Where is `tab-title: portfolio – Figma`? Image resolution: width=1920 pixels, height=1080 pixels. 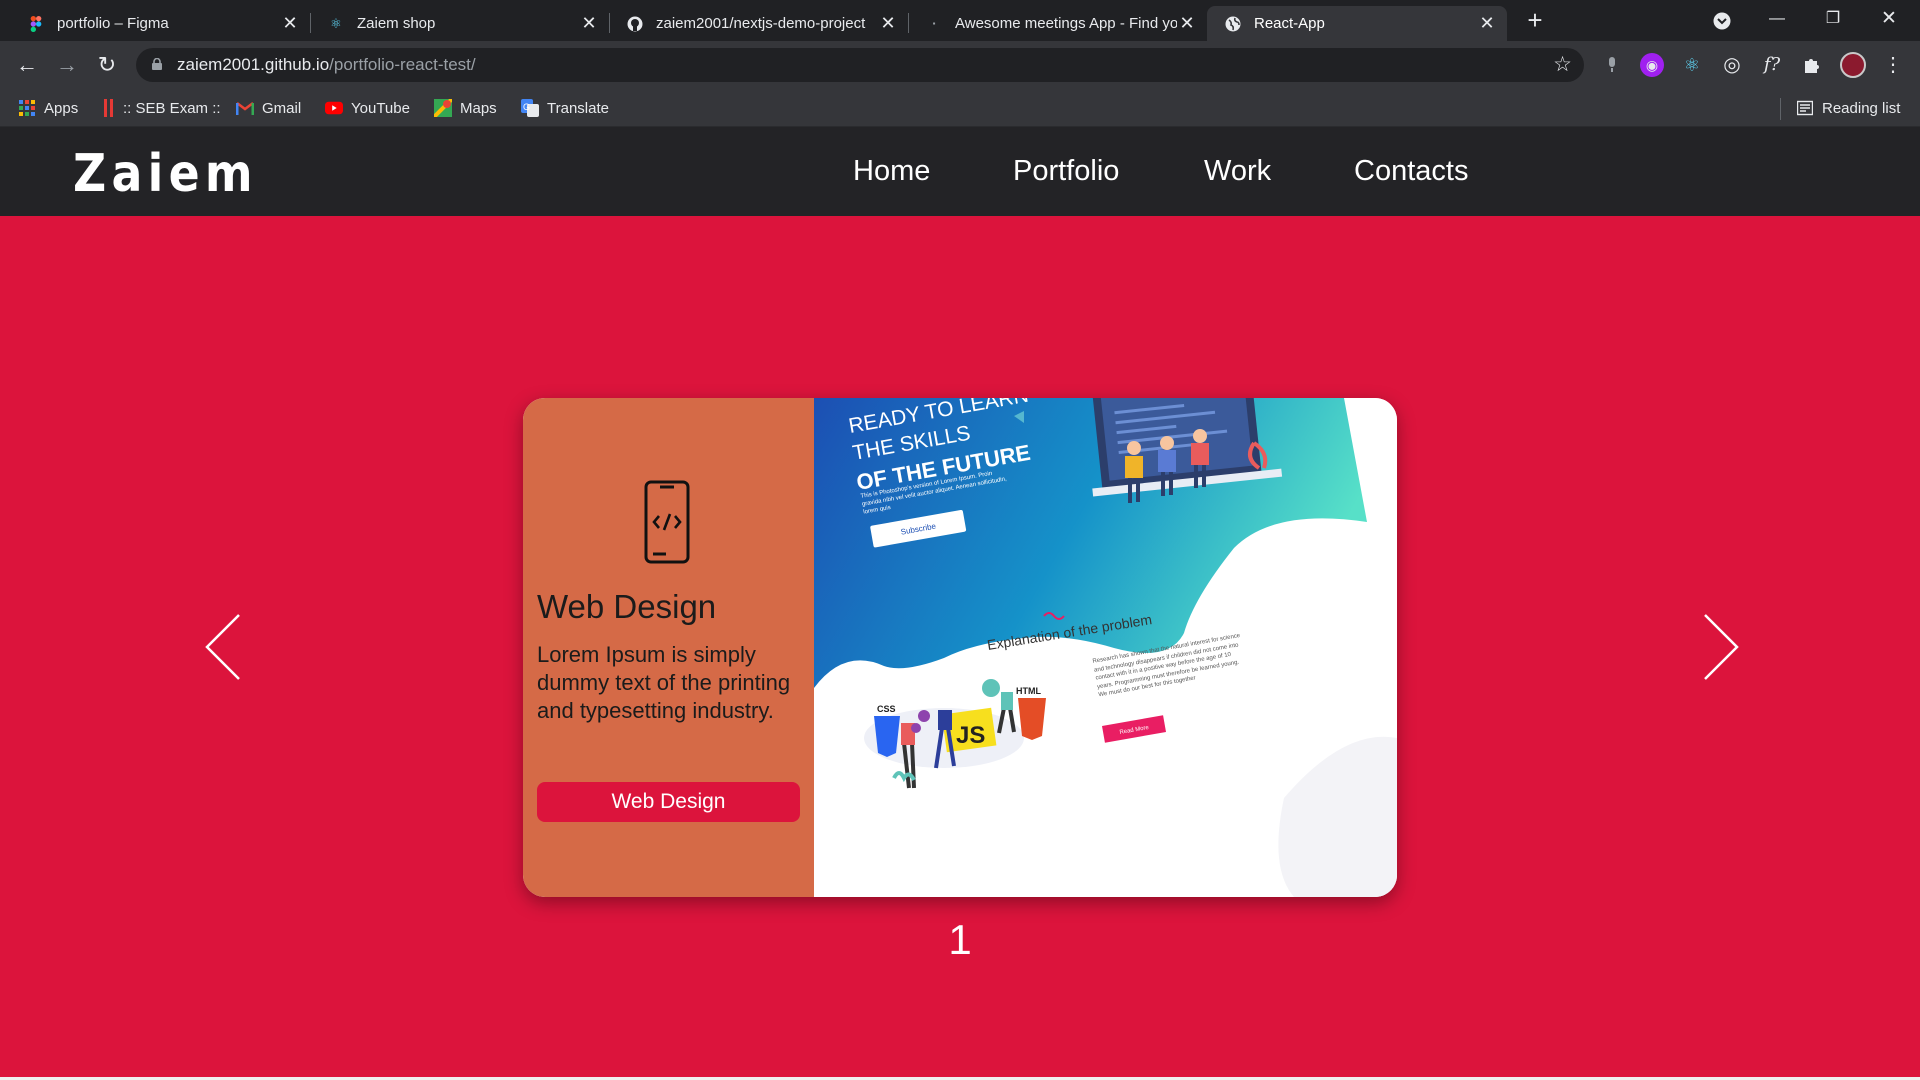 tab-title: portfolio – Figma is located at coordinates (113, 23).